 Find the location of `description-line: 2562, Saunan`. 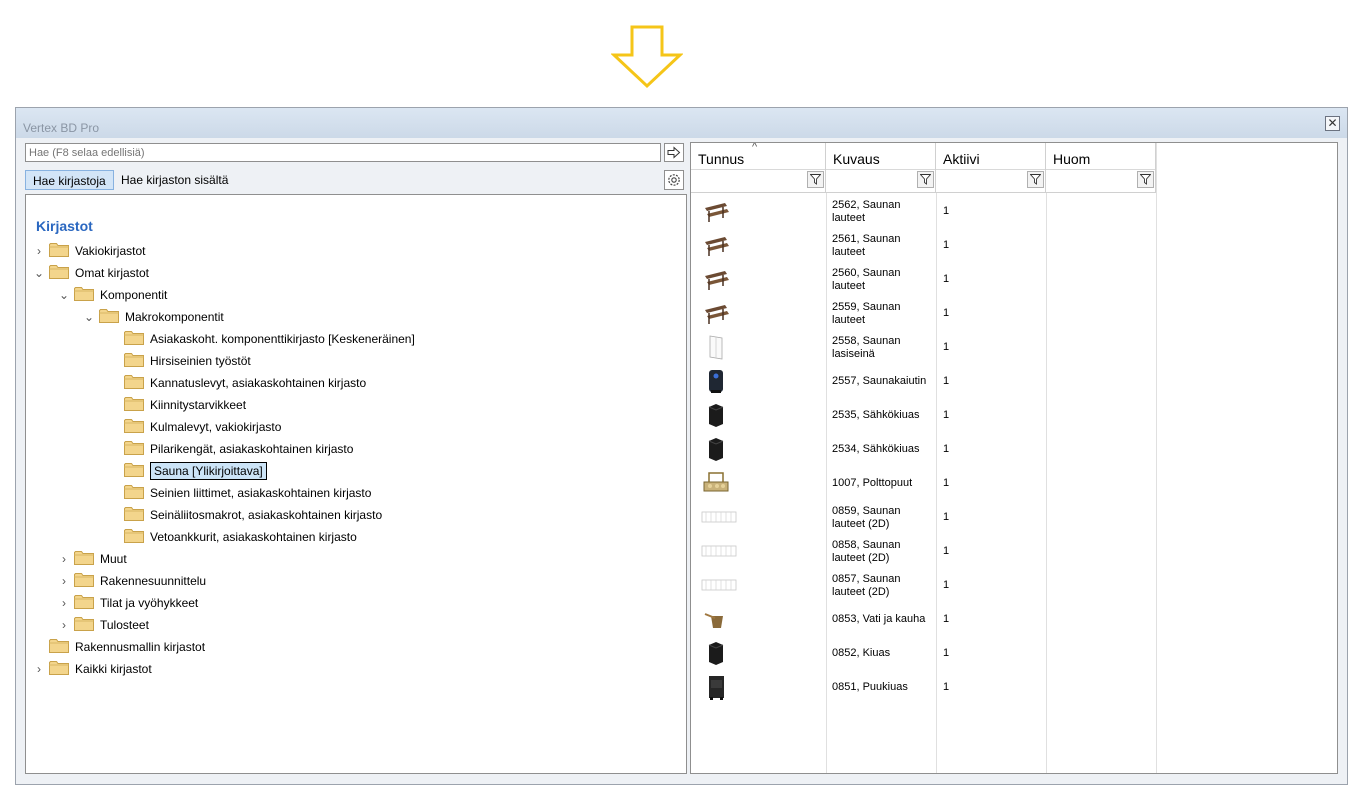

description-line: 2562, Saunan is located at coordinates (866, 205).